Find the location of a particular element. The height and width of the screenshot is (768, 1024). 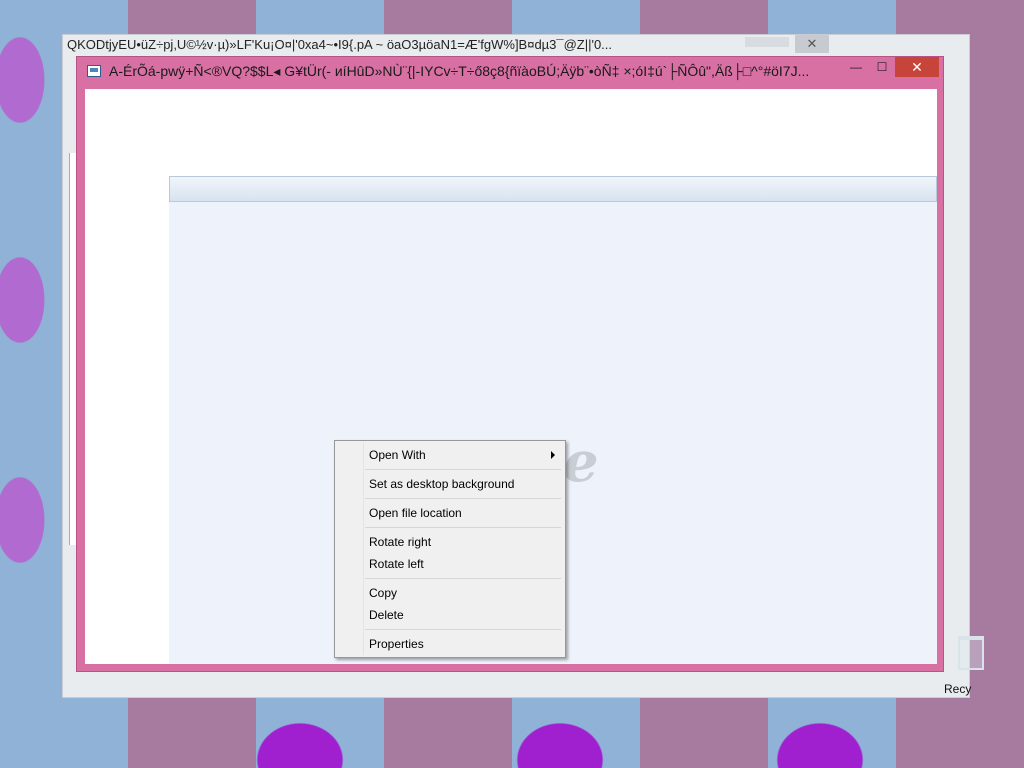

recycle-bin-icon is located at coordinates (971, 653).